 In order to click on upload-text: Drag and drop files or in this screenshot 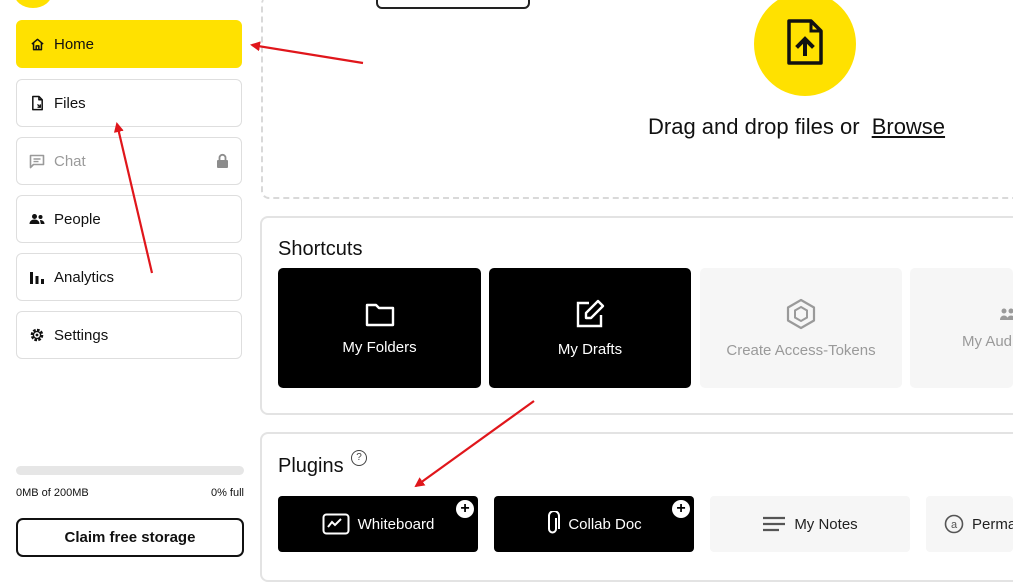, I will do `click(754, 126)`.